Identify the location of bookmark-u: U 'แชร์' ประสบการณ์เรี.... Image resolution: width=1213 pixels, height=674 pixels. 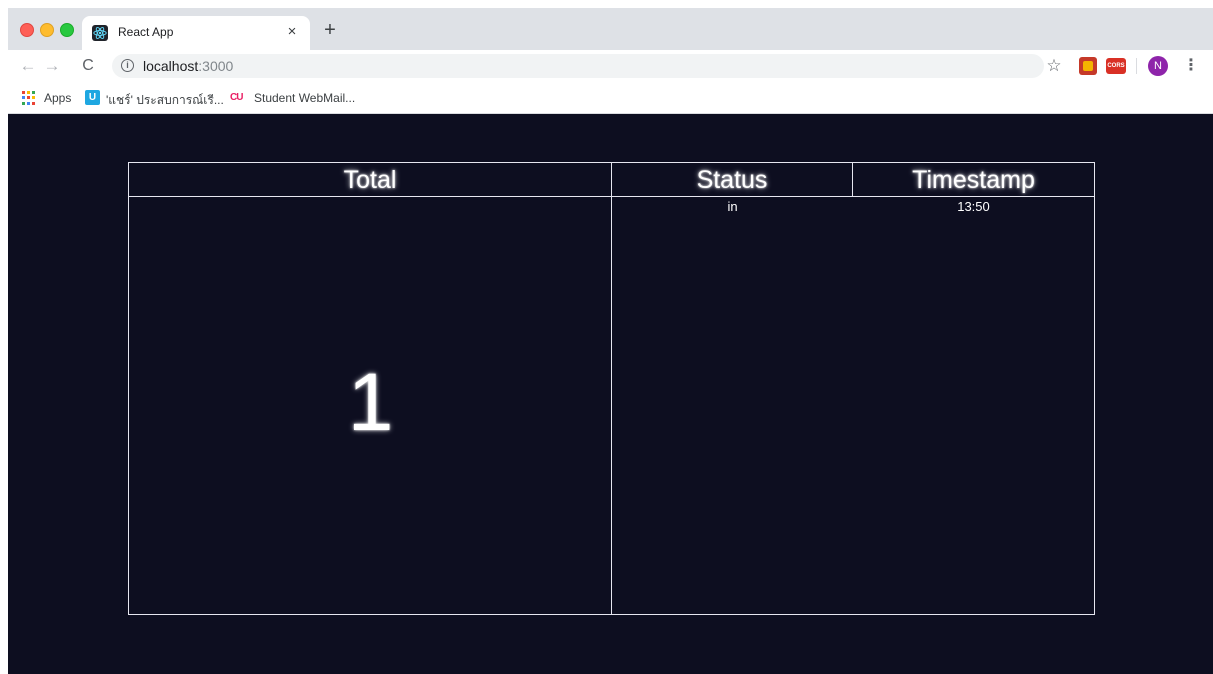
(156, 98).